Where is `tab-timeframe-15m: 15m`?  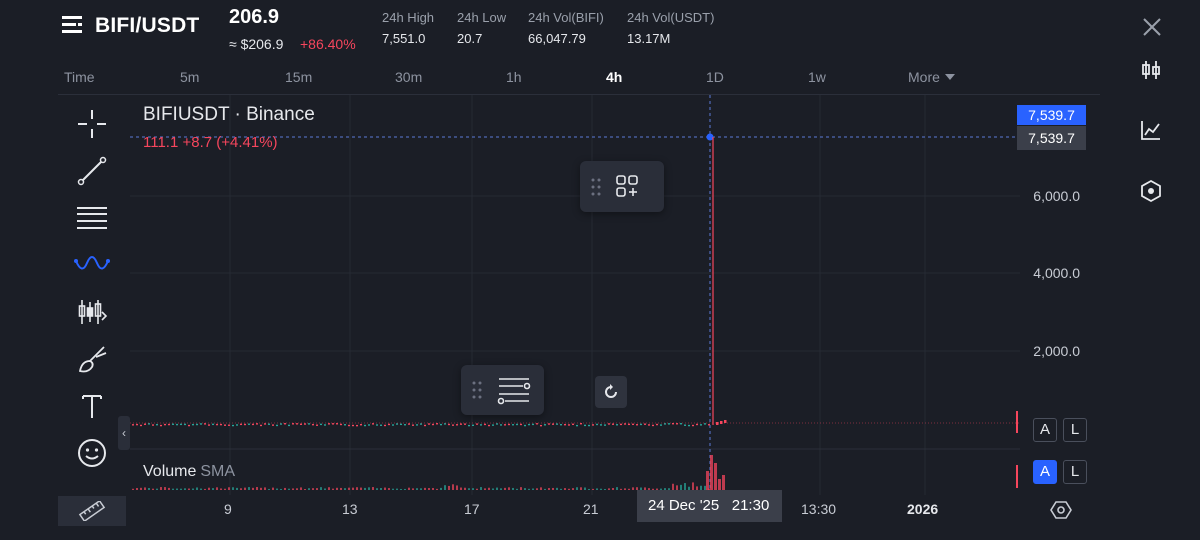
tab-timeframe-15m: 15m is located at coordinates (298, 77).